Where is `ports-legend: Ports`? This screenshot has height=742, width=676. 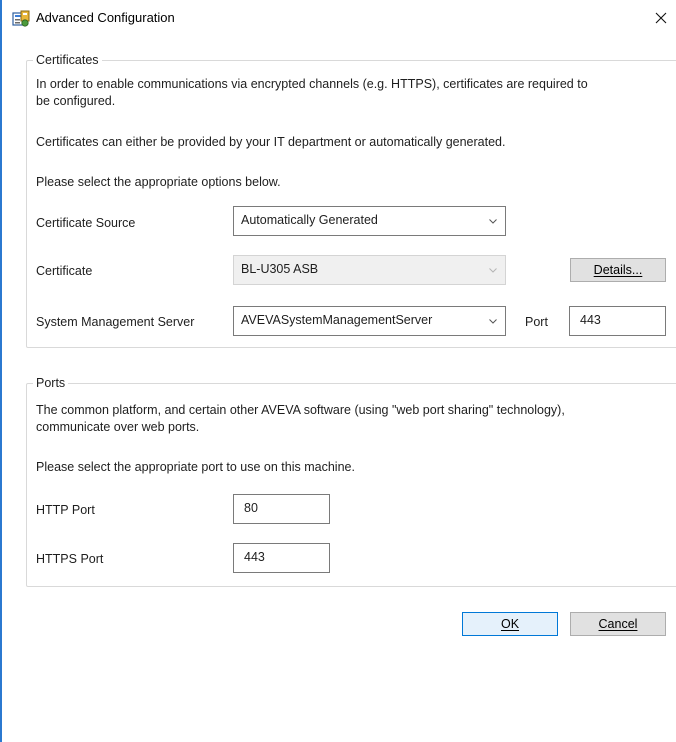
ports-legend: Ports is located at coordinates (51, 383).